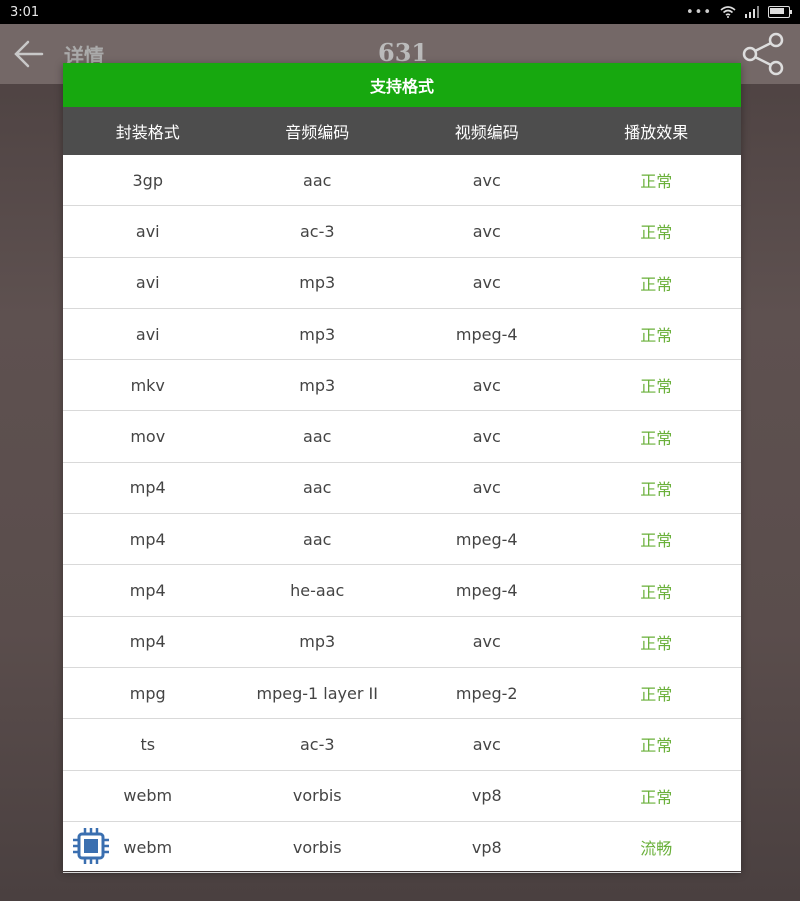 The image size is (800, 901). I want to click on column-header-video: 视频编码, so click(486, 132).